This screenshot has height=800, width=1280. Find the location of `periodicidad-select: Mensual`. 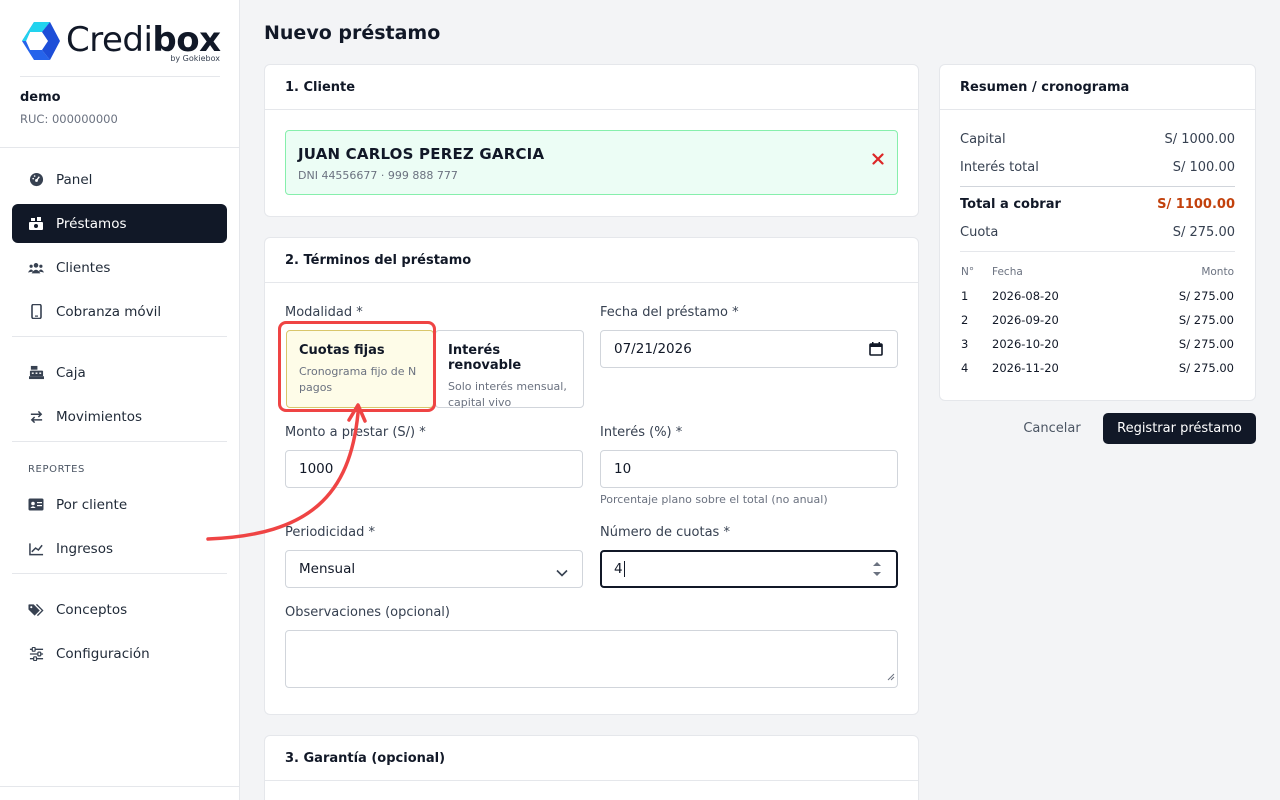

periodicidad-select: Mensual is located at coordinates (434, 569).